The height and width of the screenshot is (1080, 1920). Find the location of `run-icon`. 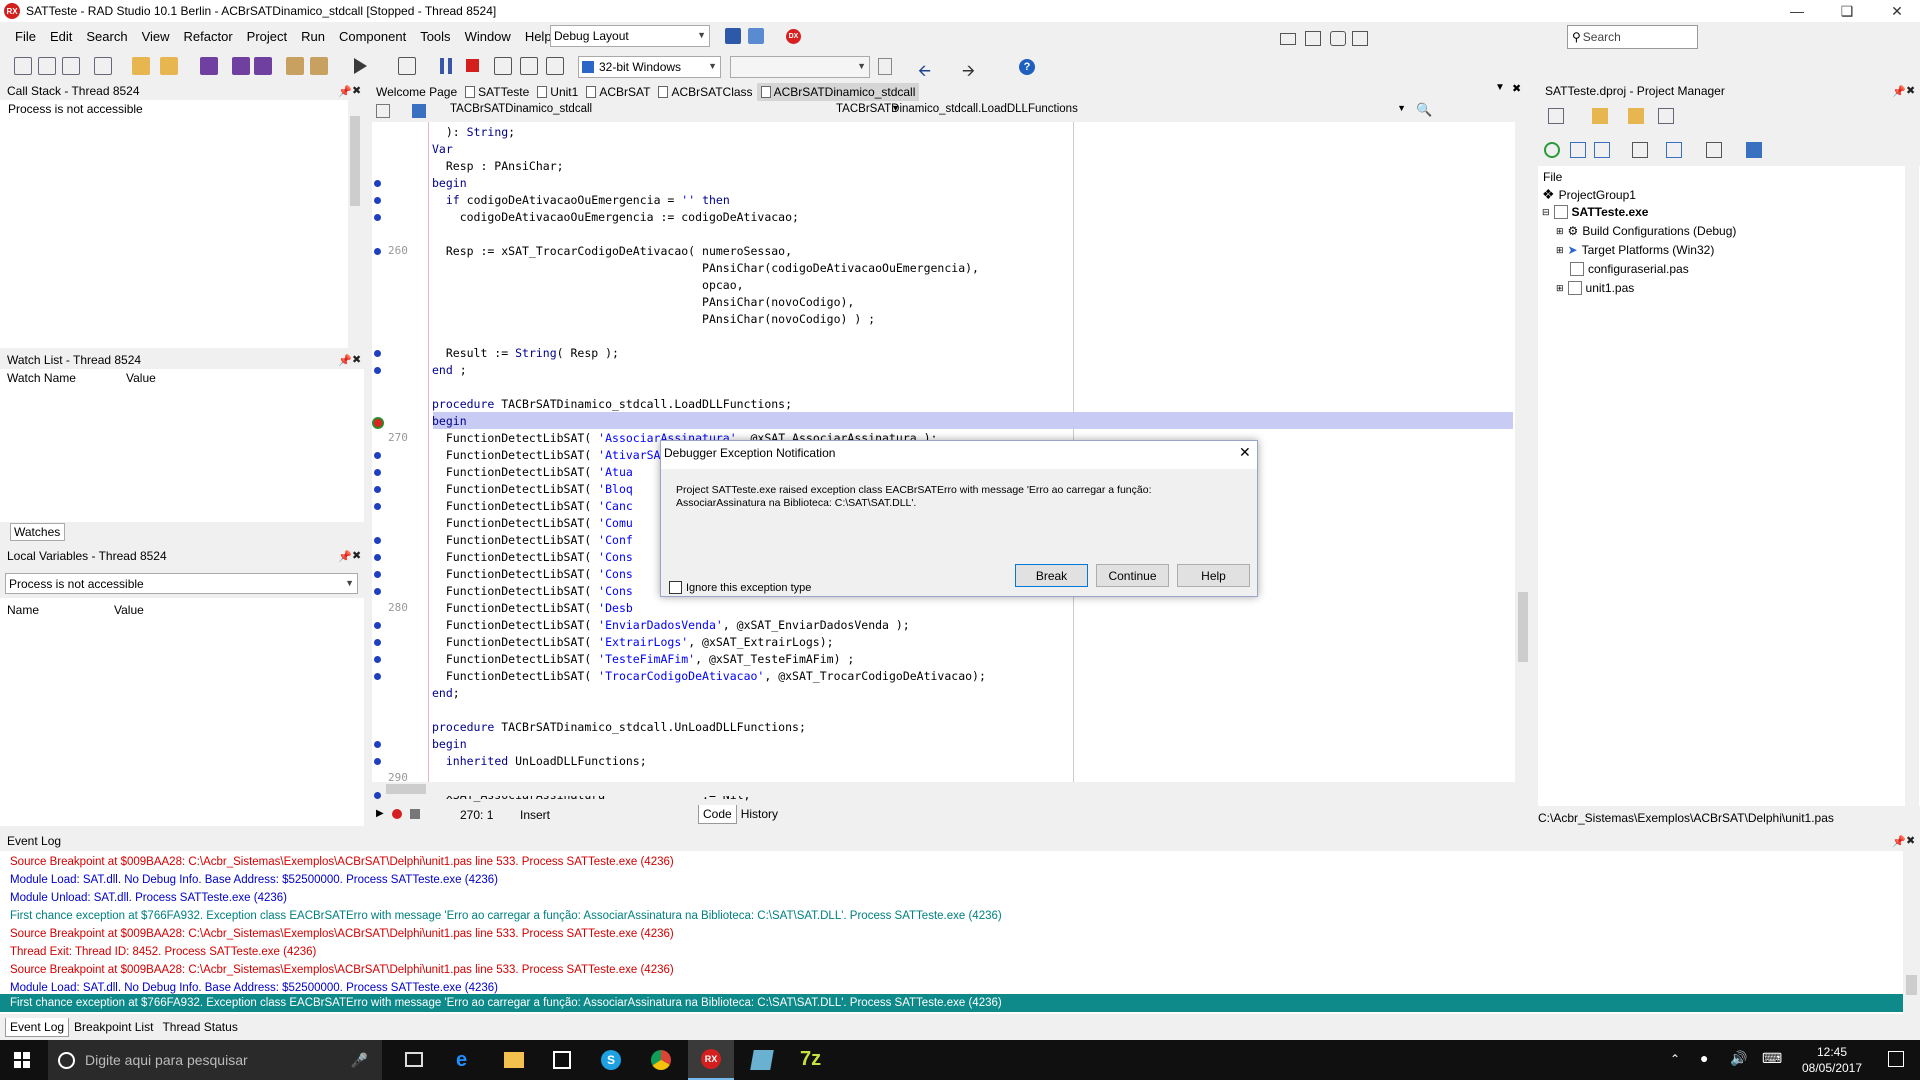

run-icon is located at coordinates (360, 66).